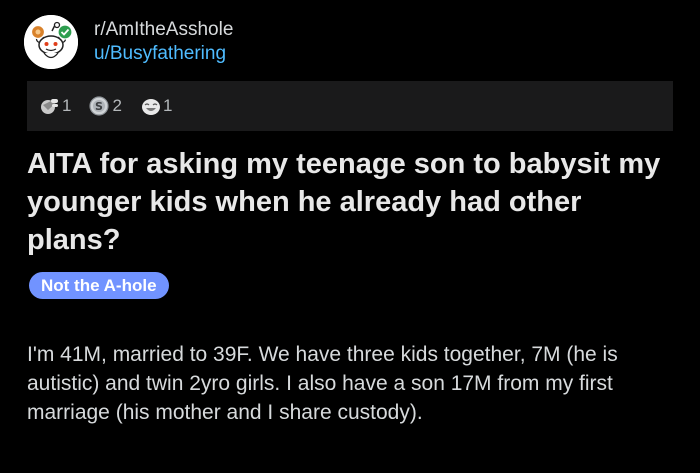 The width and height of the screenshot is (700, 473). I want to click on award-silver: S 2, so click(105, 106).